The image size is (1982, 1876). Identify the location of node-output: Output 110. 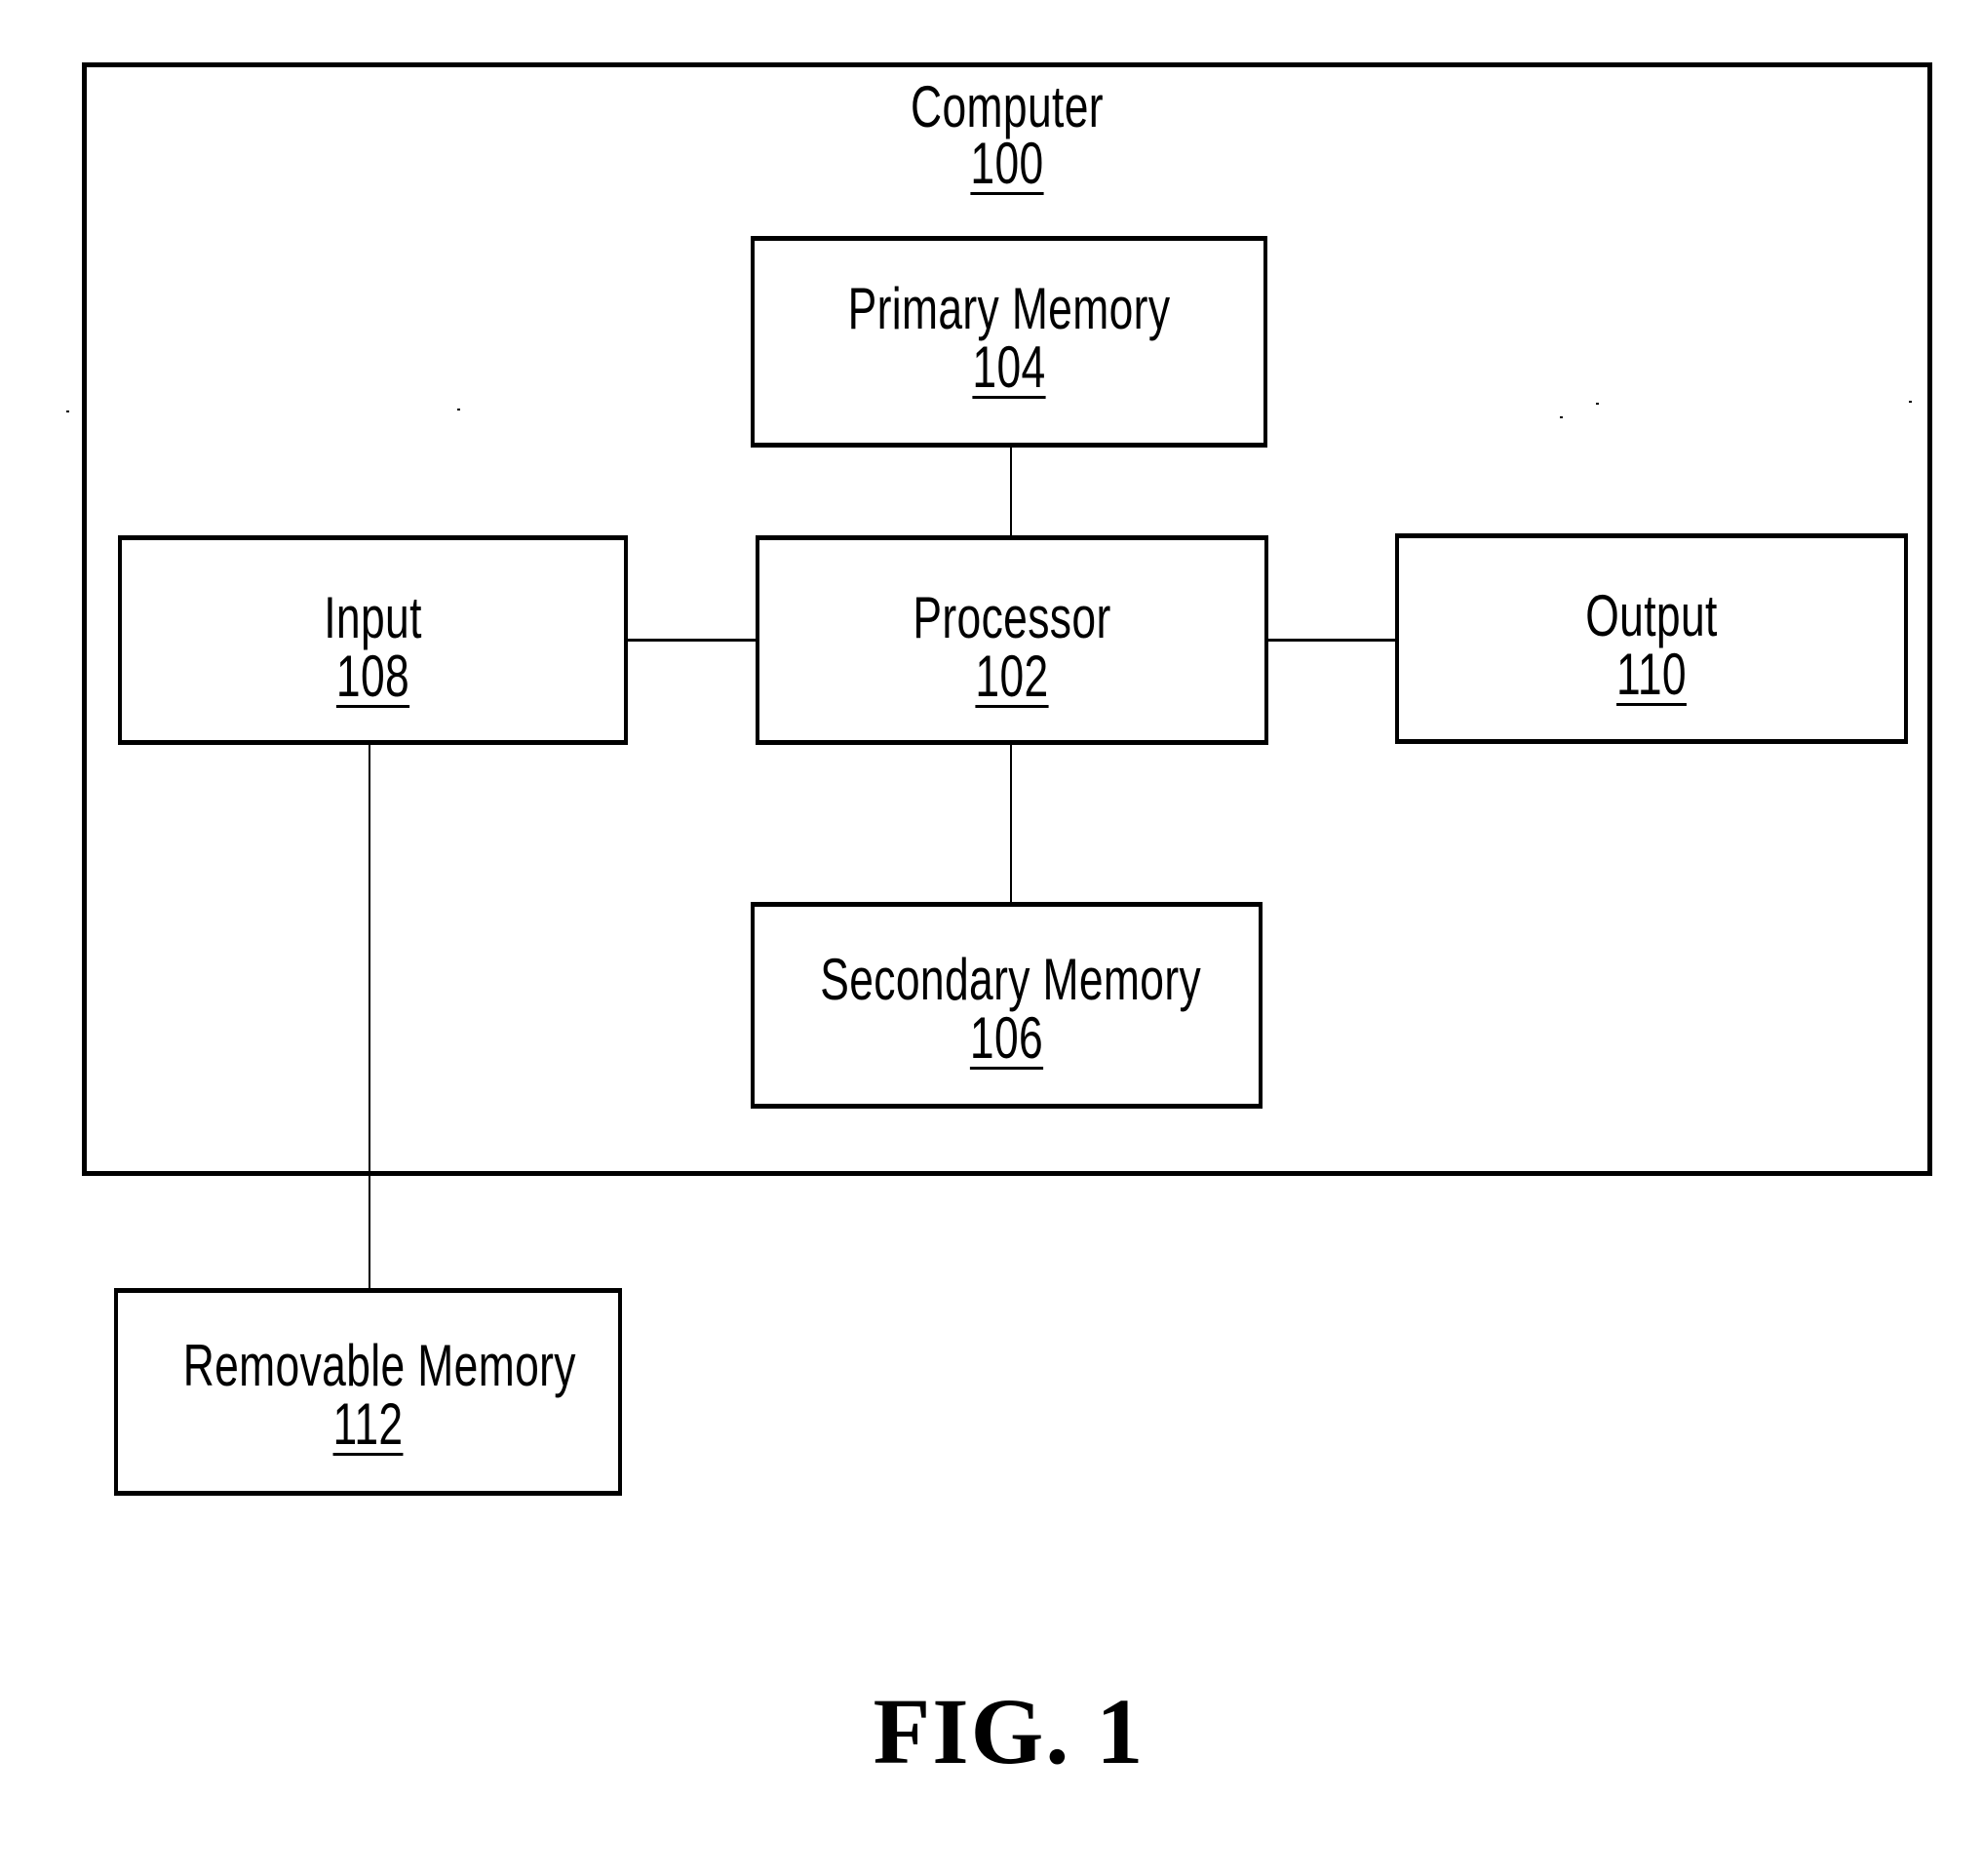
(1652, 638).